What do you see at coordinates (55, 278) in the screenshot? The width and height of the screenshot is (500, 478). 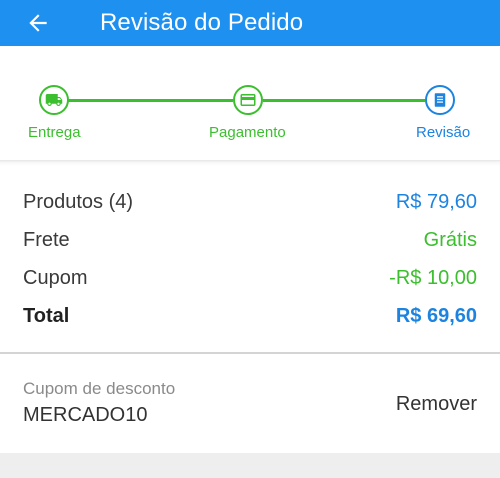 I see `coupon-label: Cupom` at bounding box center [55, 278].